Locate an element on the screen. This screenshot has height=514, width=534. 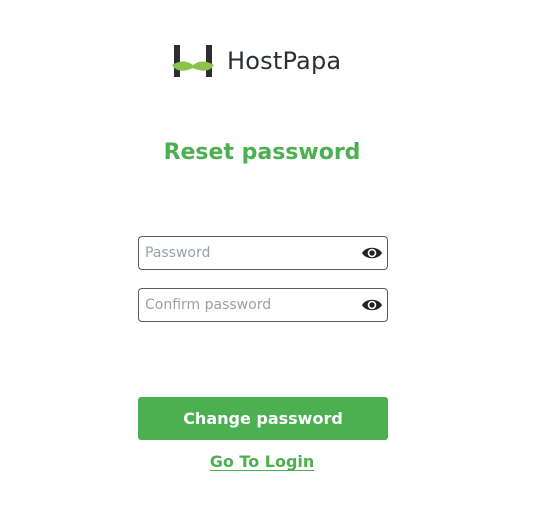
go-to-login-link: Go To Login is located at coordinates (262, 461).